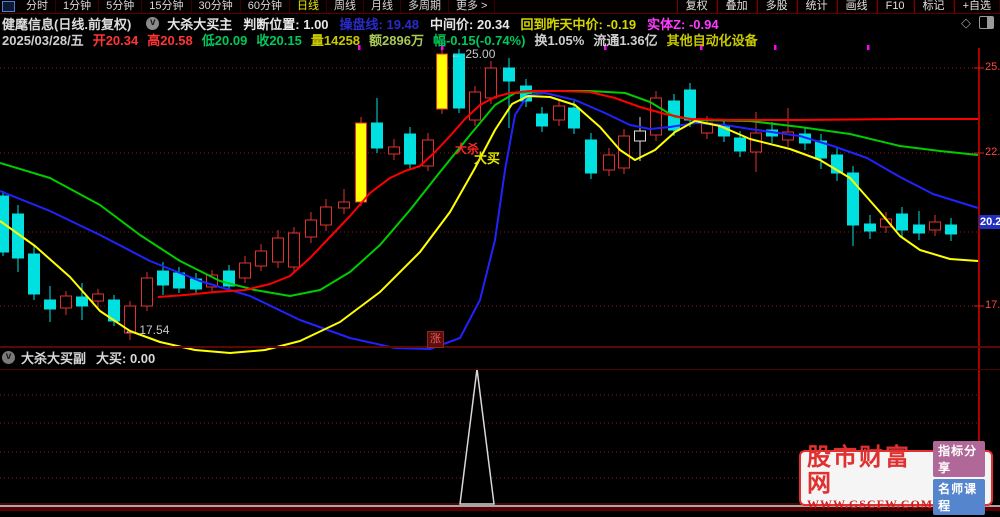 This screenshot has width=1000, height=517. I want to click on menu-button-F10: F10, so click(895, 6).